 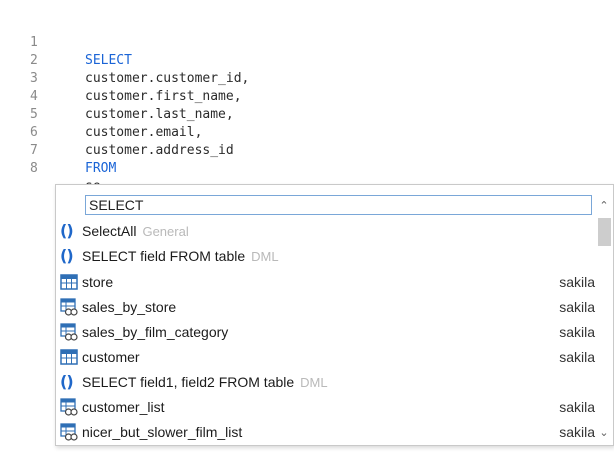 What do you see at coordinates (159, 151) in the screenshot?
I see `code-text: customer.address_id` at bounding box center [159, 151].